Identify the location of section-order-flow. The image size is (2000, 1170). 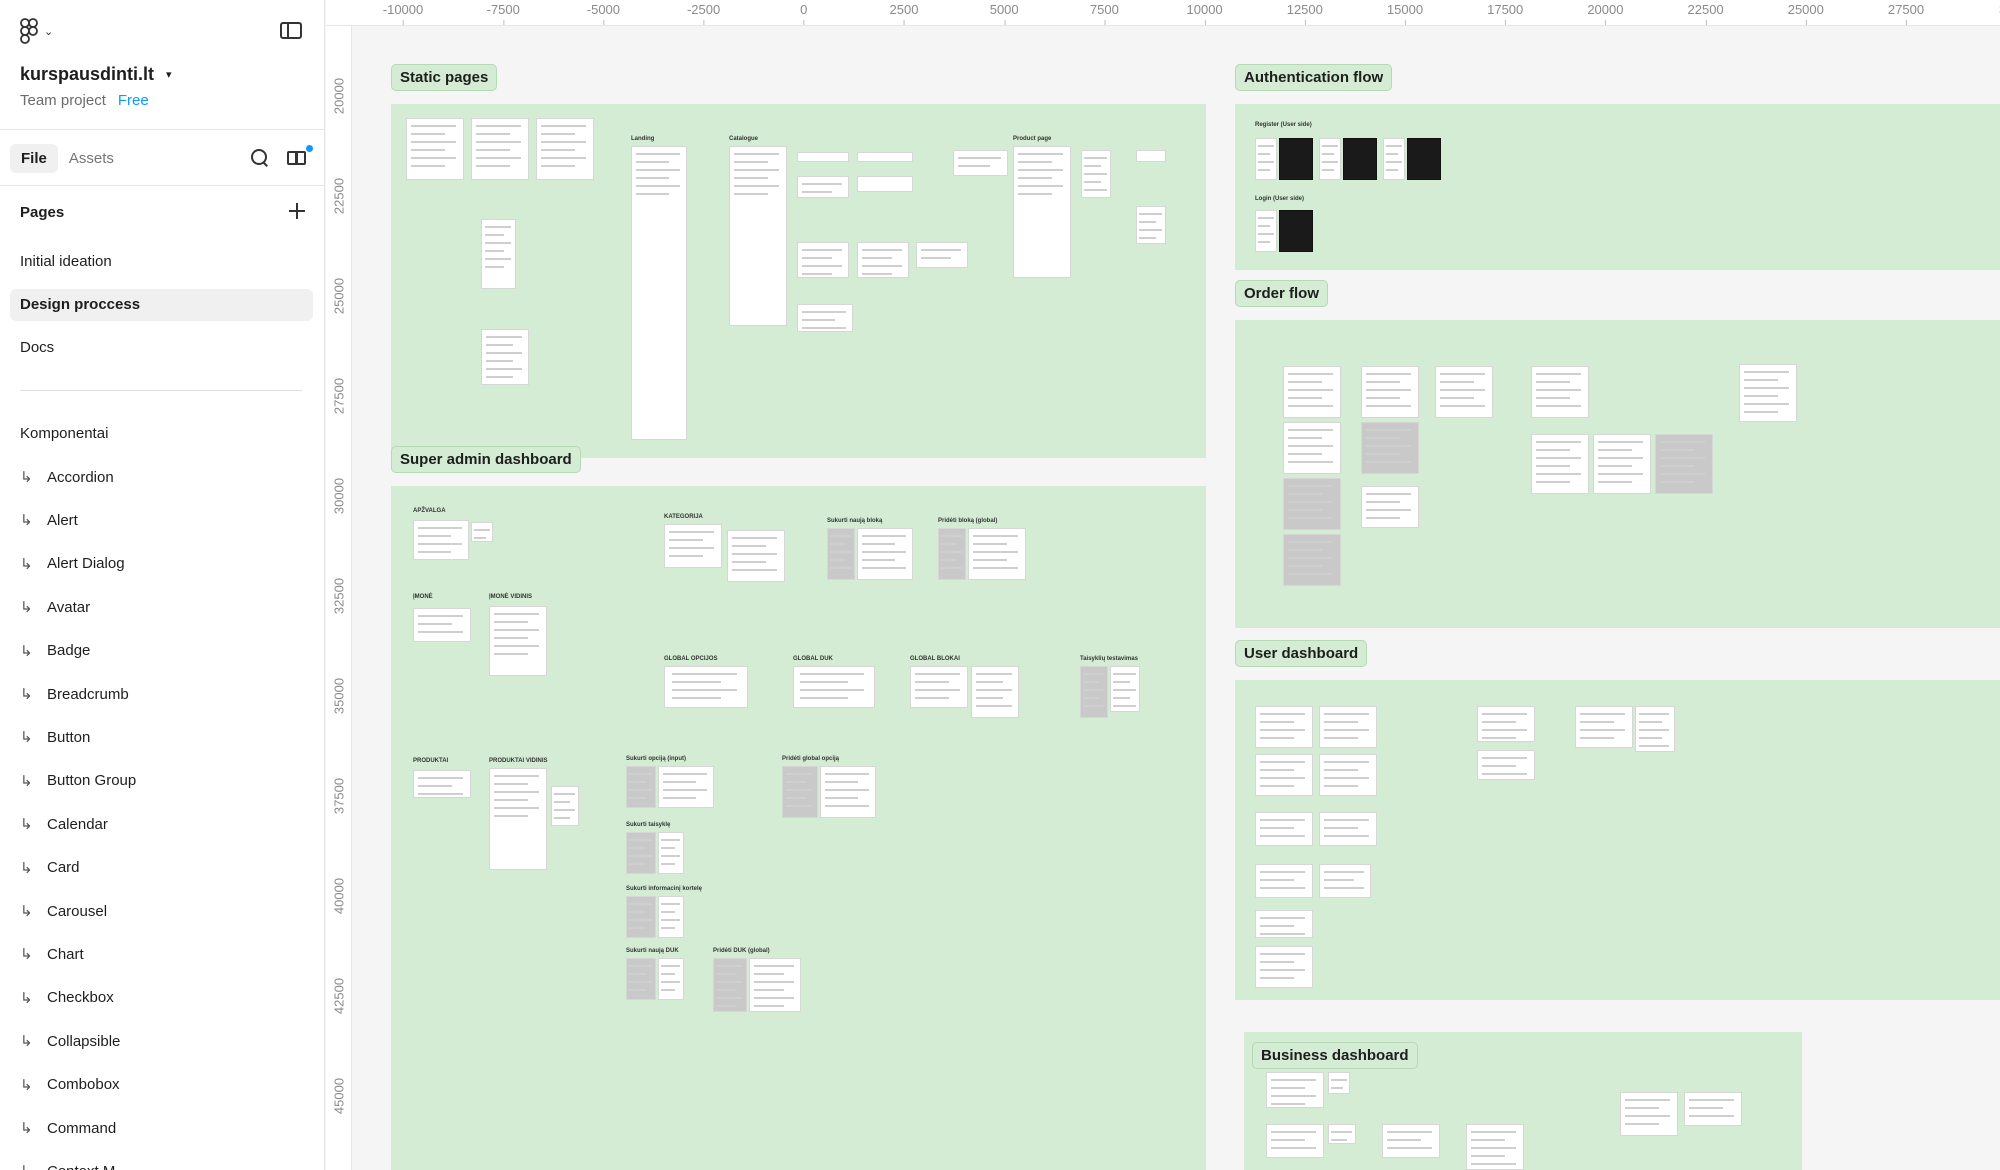
(1617, 474).